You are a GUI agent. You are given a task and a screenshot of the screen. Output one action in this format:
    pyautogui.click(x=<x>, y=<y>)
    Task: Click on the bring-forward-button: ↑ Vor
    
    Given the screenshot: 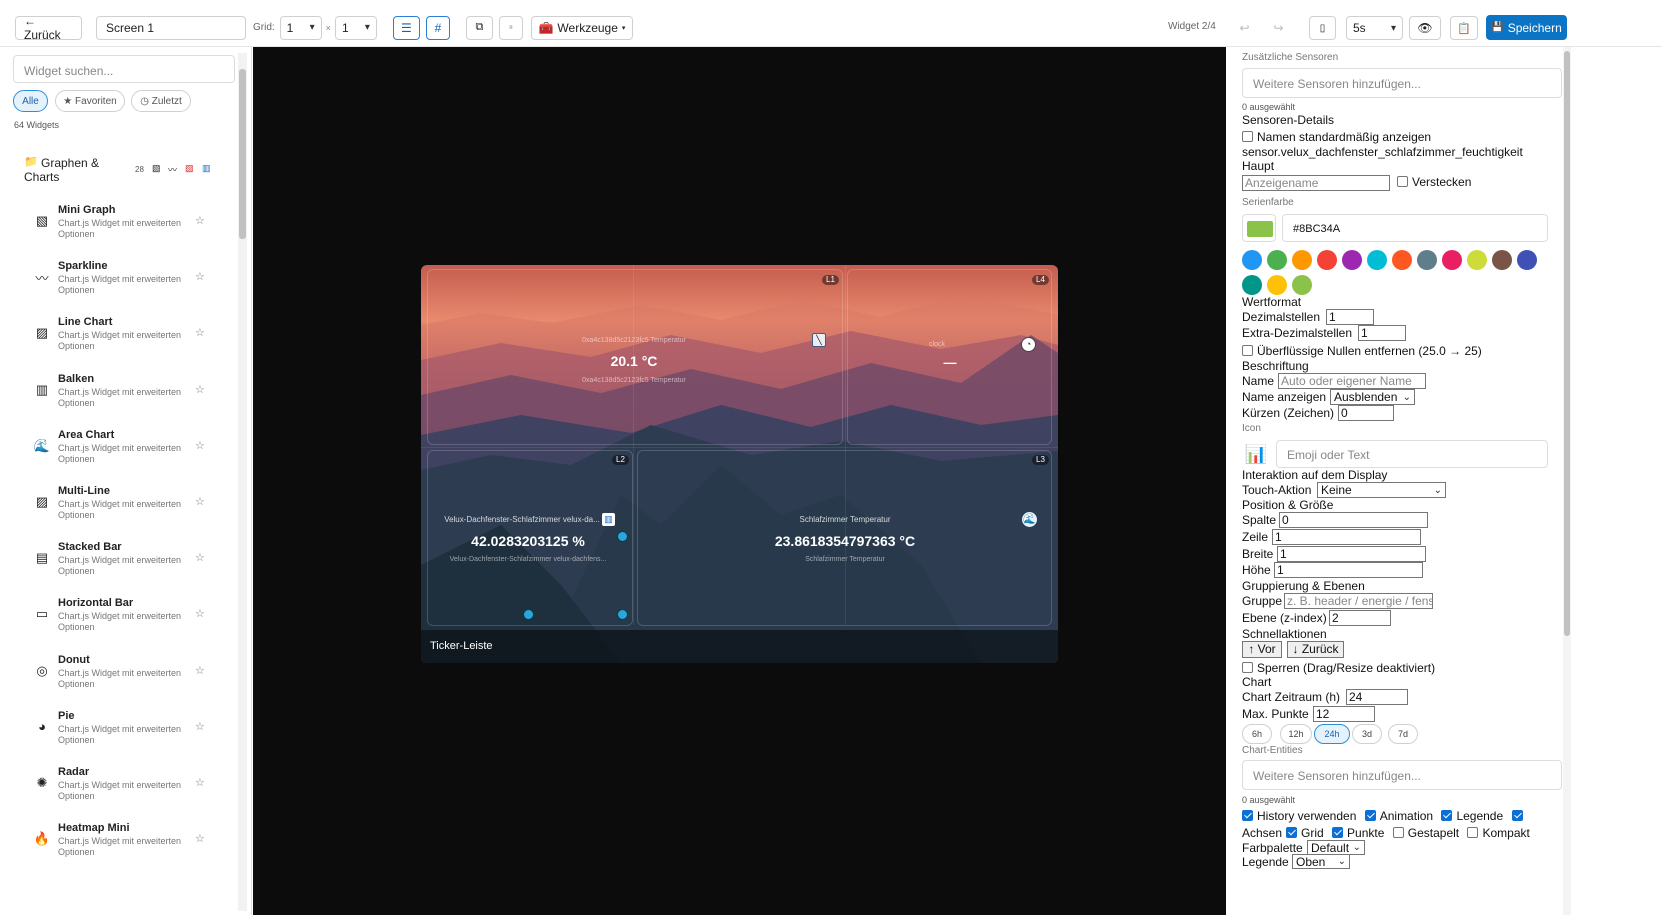 What is the action you would take?
    pyautogui.click(x=1262, y=649)
    